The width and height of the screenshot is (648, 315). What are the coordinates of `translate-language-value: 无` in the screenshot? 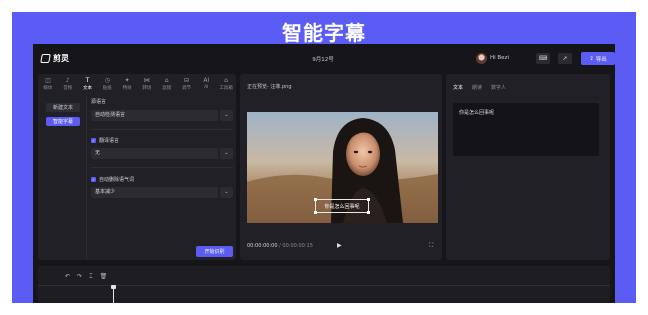 It's located at (154, 153).